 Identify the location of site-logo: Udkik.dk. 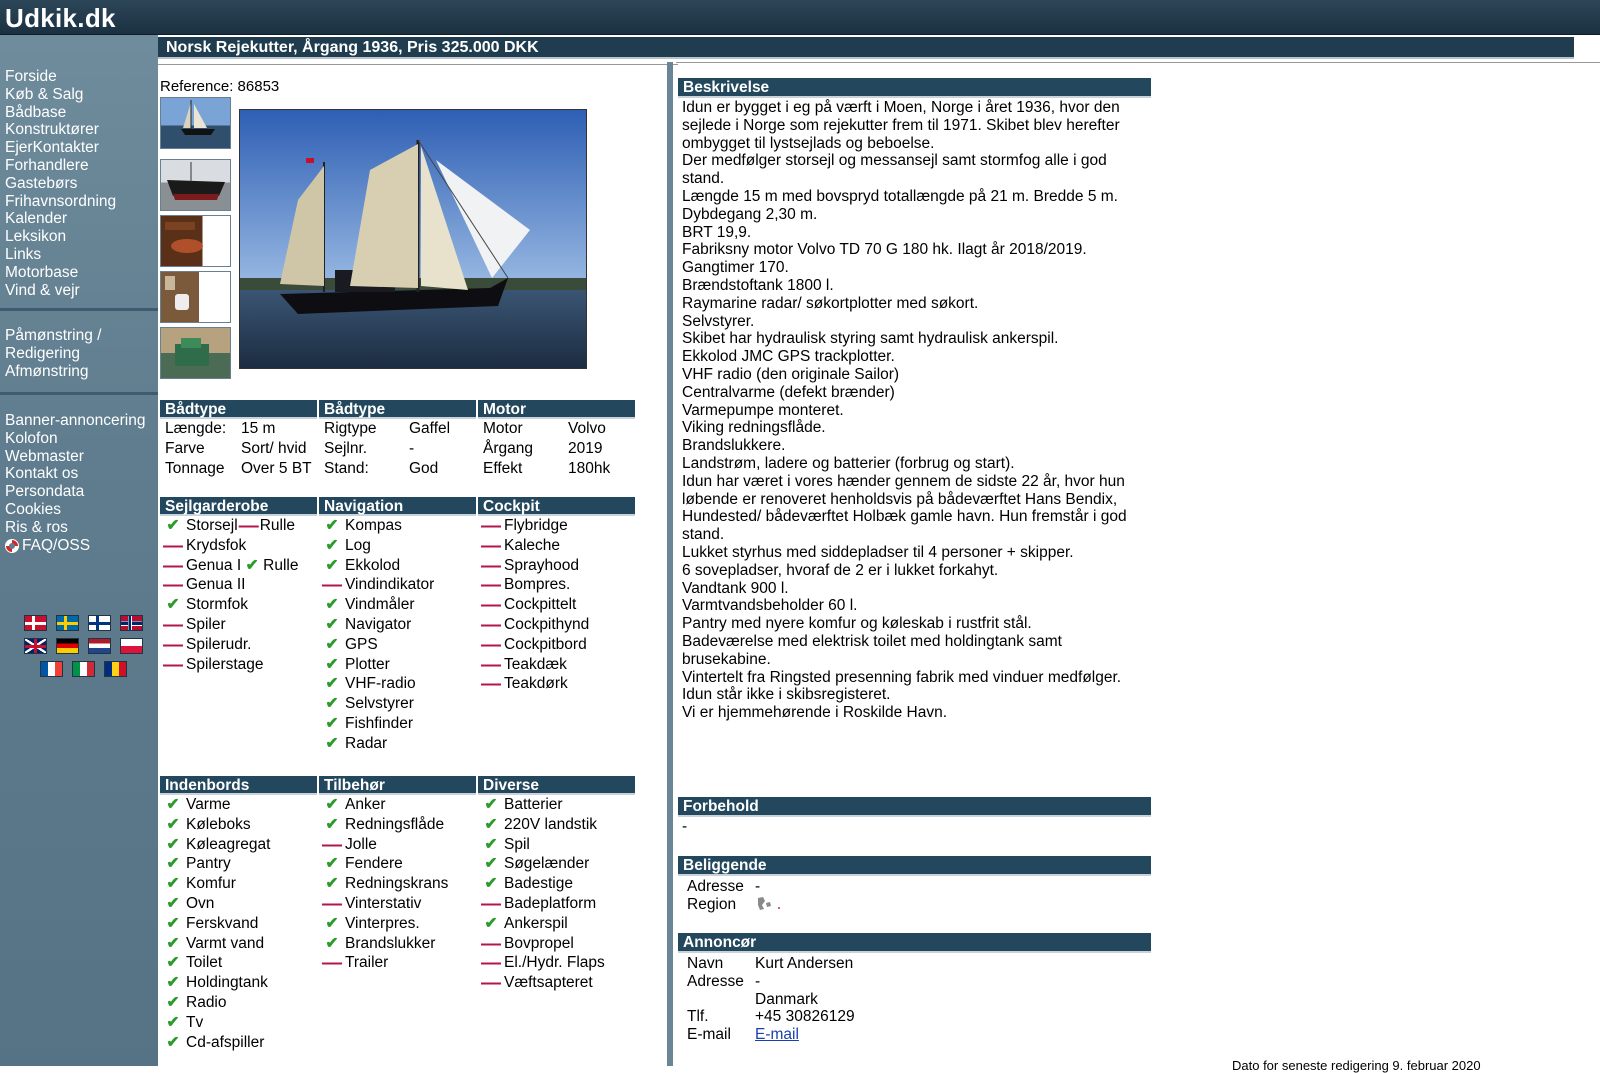
(60, 18).